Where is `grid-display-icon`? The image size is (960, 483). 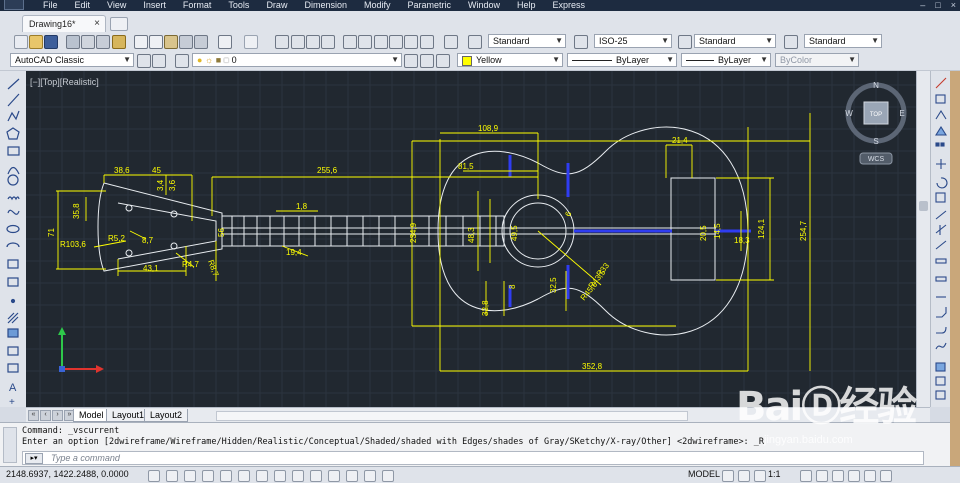 grid-display-icon is located at coordinates (190, 476).